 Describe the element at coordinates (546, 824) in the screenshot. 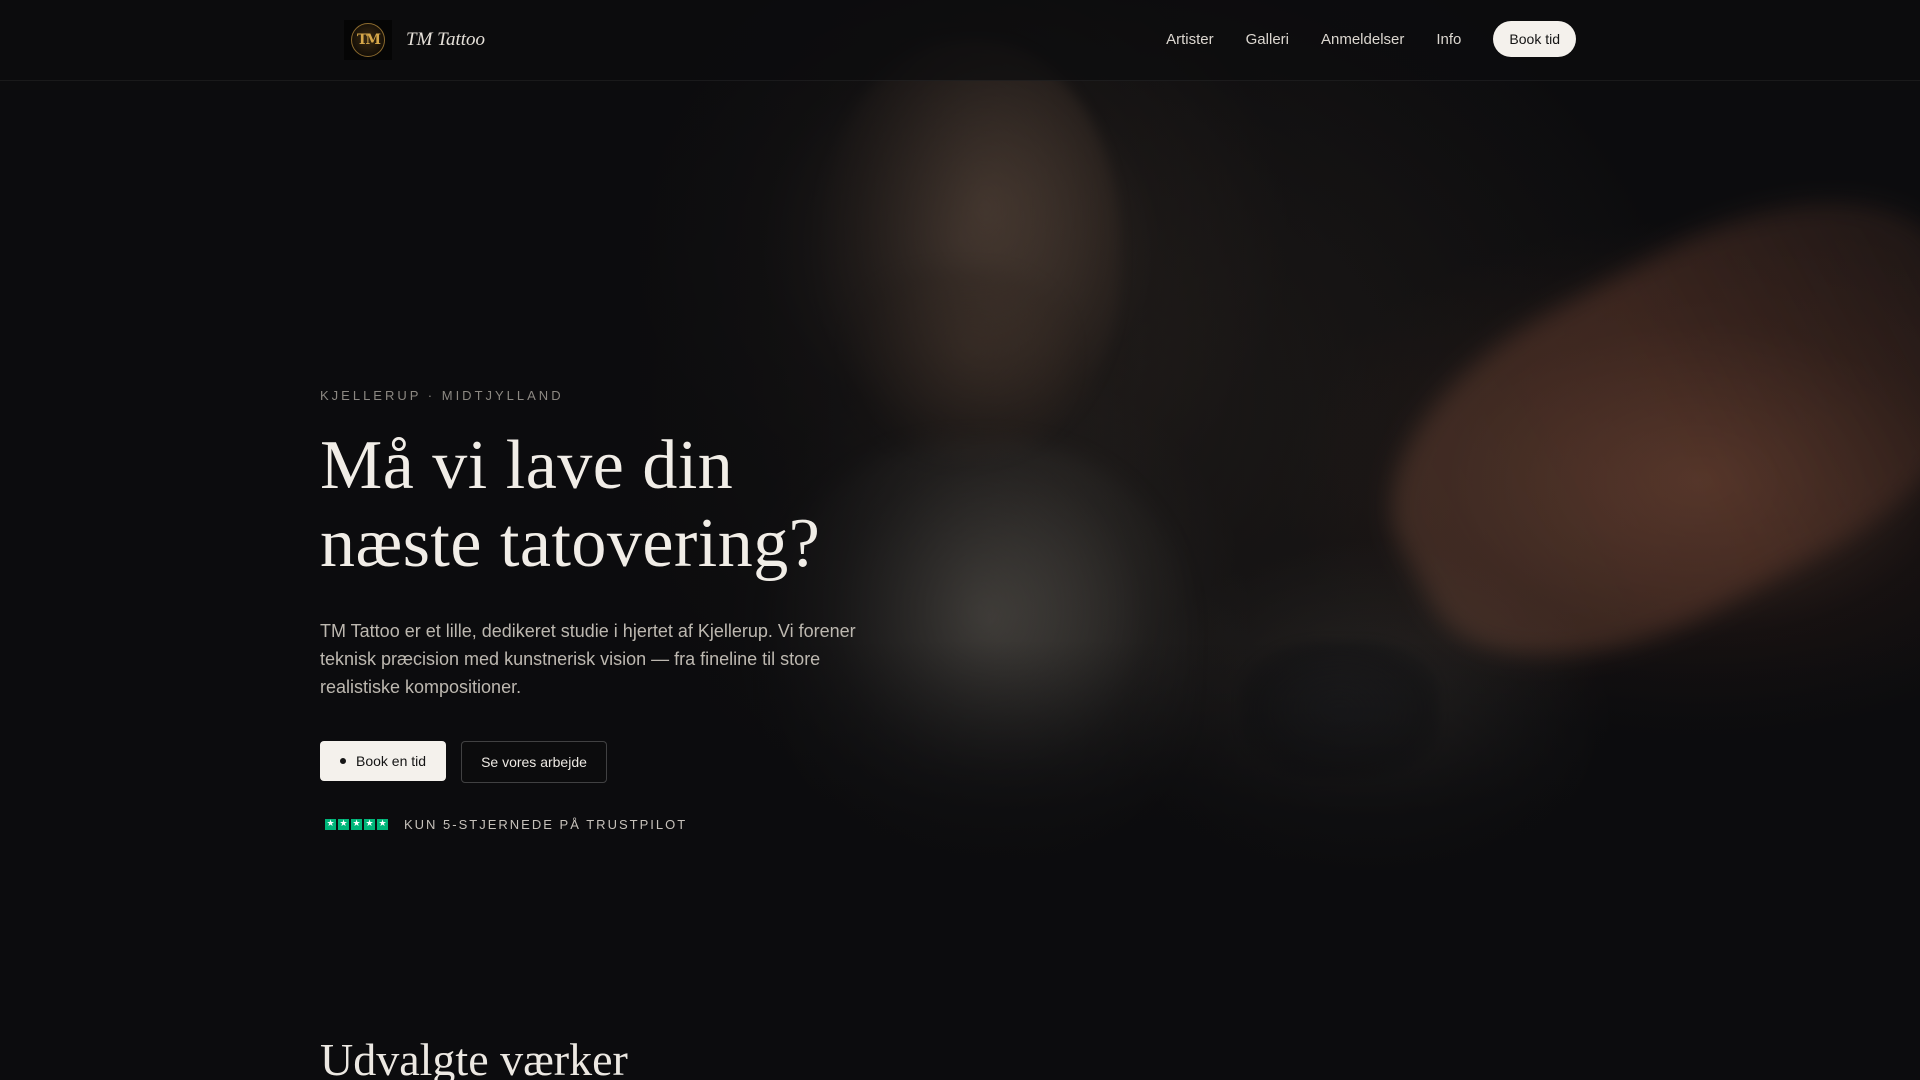

I see `trustpilot-text: KUN 5-STJERNEDE PÅ TRUSTPILOT` at that location.